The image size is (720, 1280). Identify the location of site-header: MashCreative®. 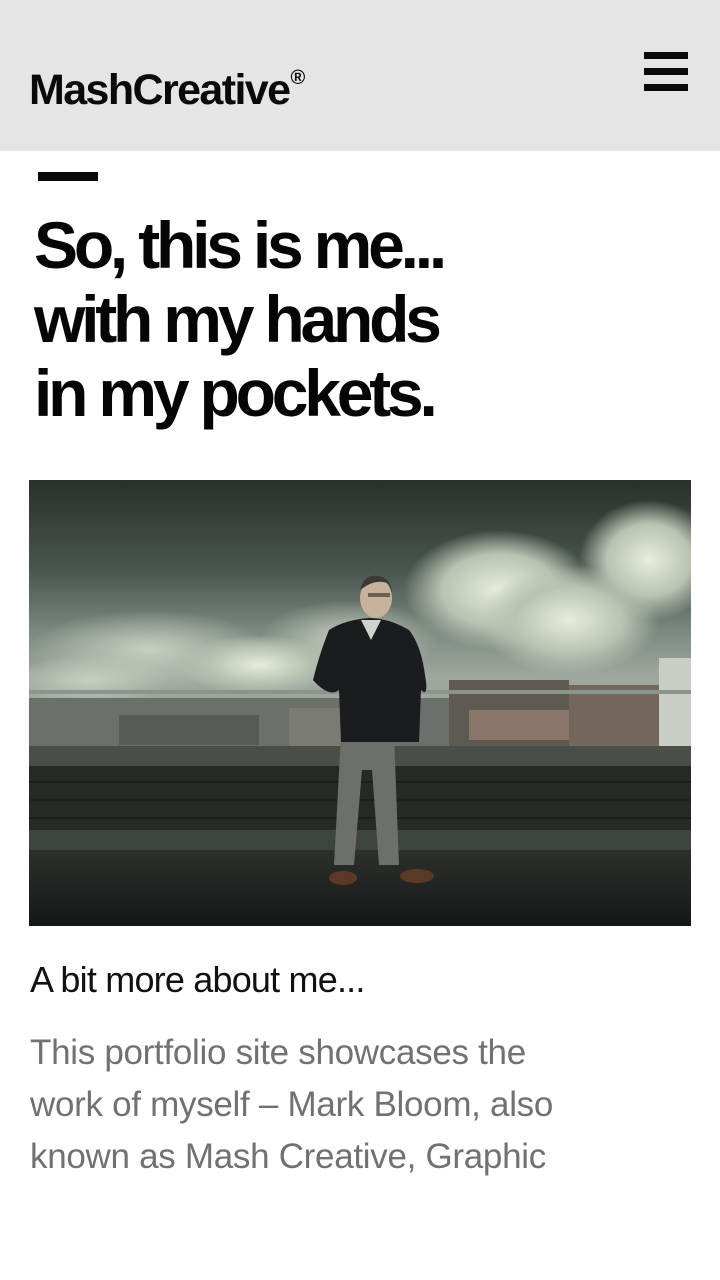
(360, 75).